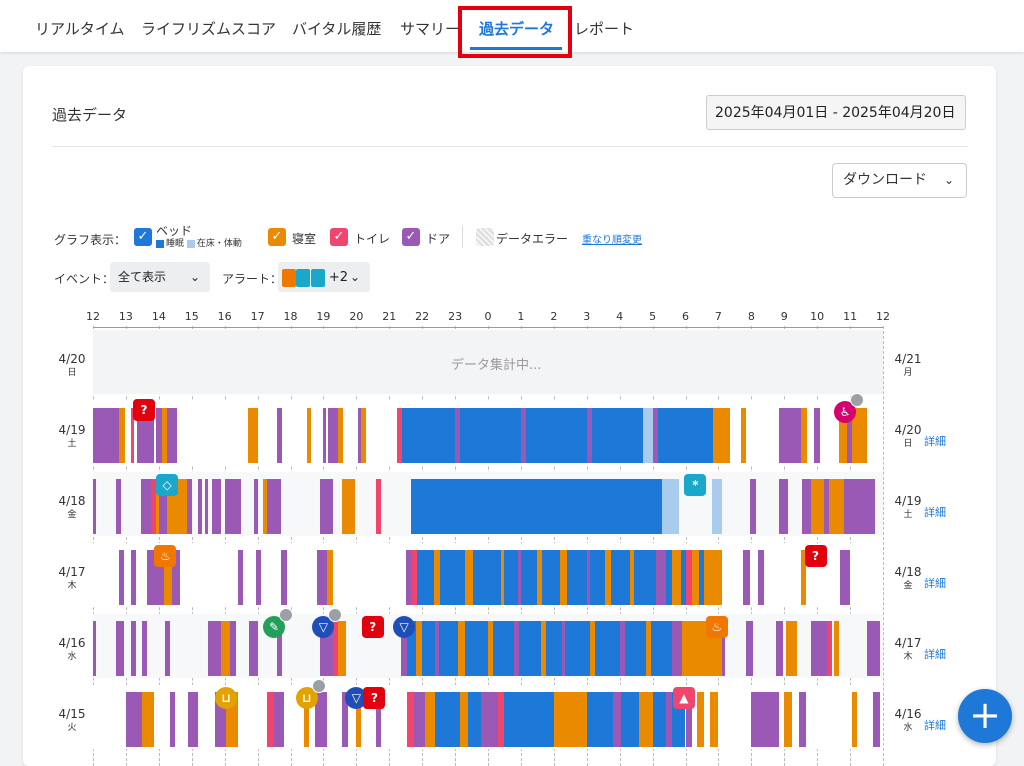  I want to click on weekday-text: 日, so click(72, 373).